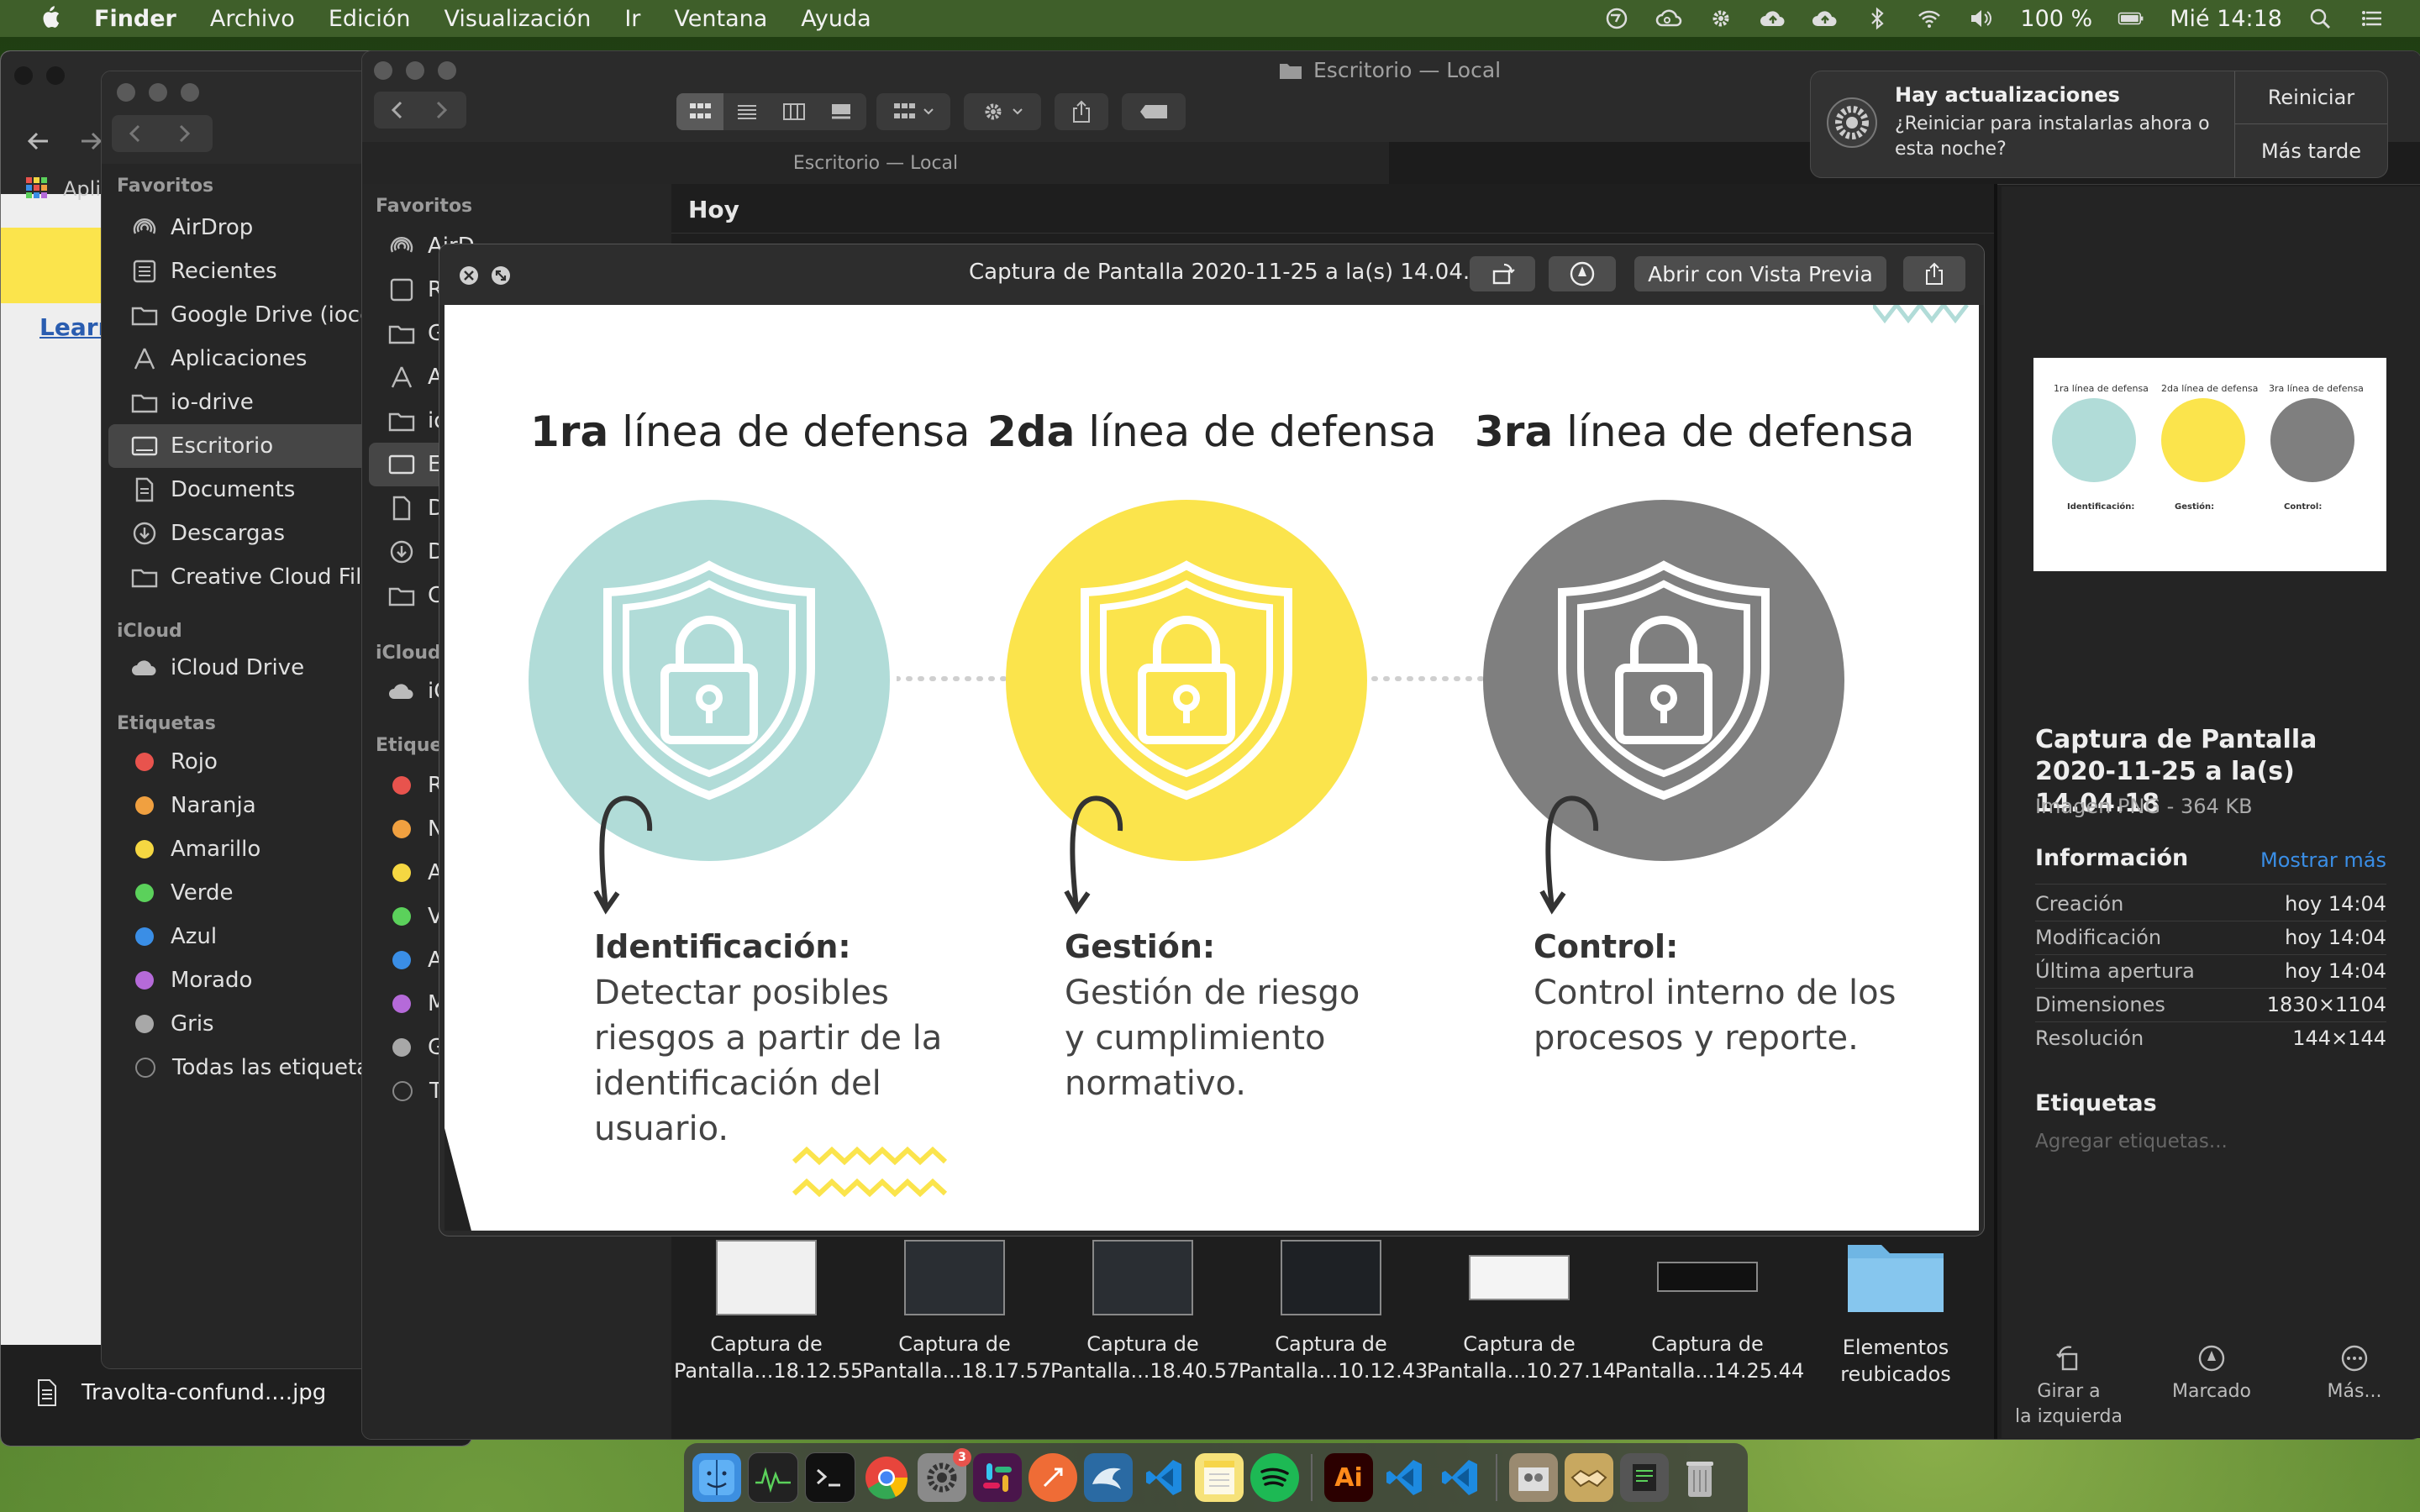 This screenshot has height=1512, width=2420. Describe the element at coordinates (1002, 111) in the screenshot. I see `action-menu-button` at that location.